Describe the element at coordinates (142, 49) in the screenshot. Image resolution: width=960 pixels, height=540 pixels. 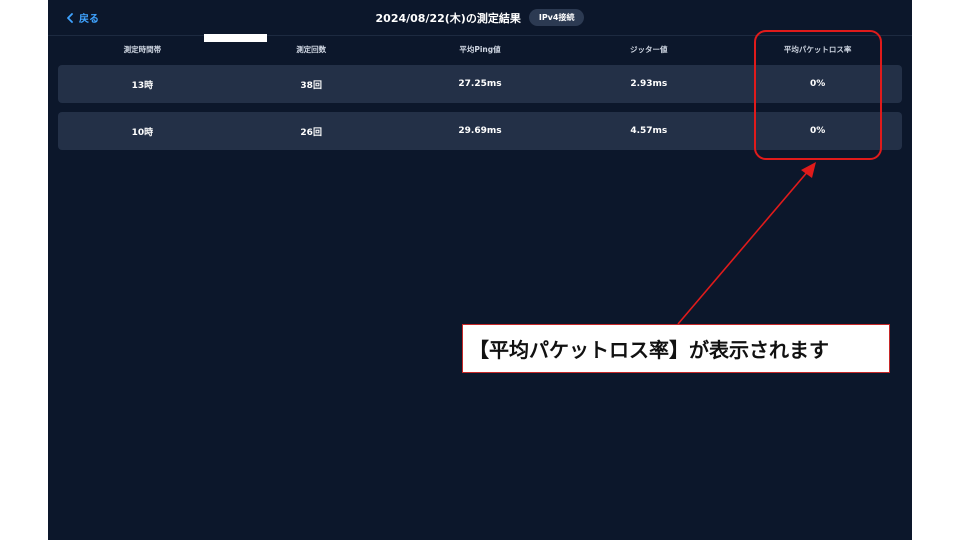
I see `column-header-time: 測定時間帯` at that location.